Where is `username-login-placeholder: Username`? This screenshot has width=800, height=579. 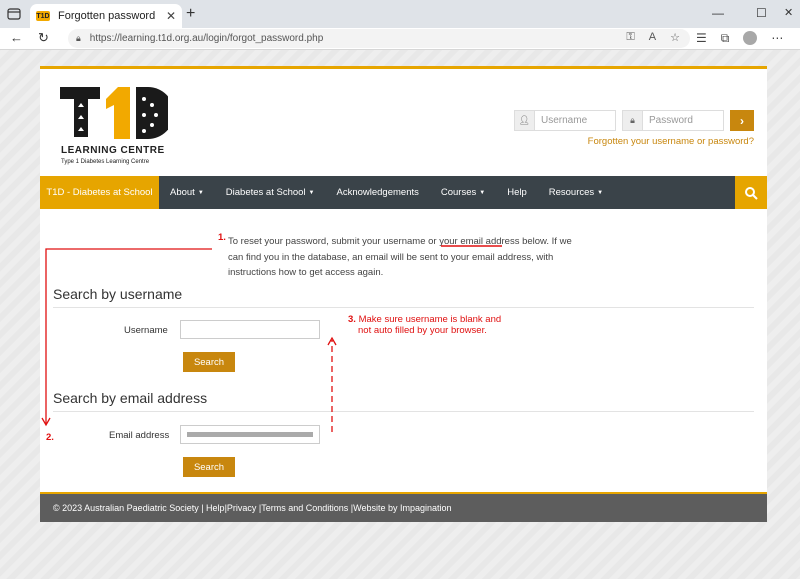 username-login-placeholder: Username is located at coordinates (564, 120).